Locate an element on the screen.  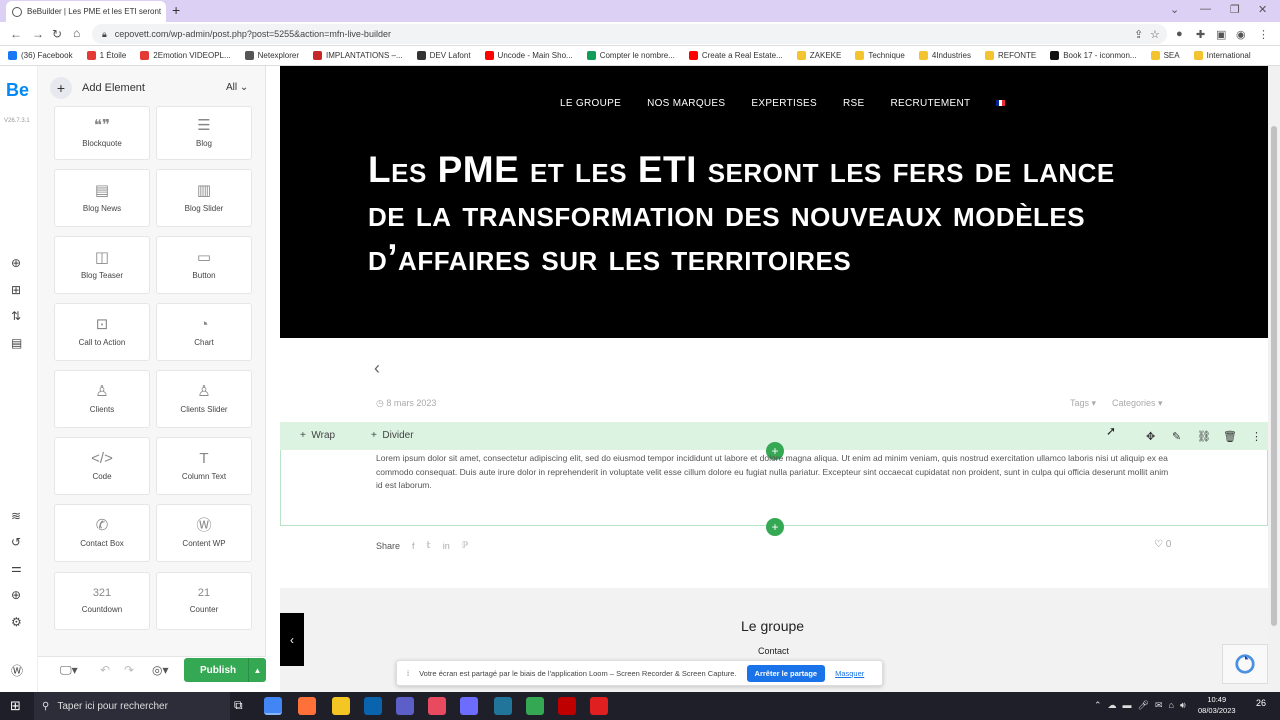
edit-pencil-icon: ✎ is located at coordinates (1176, 436).